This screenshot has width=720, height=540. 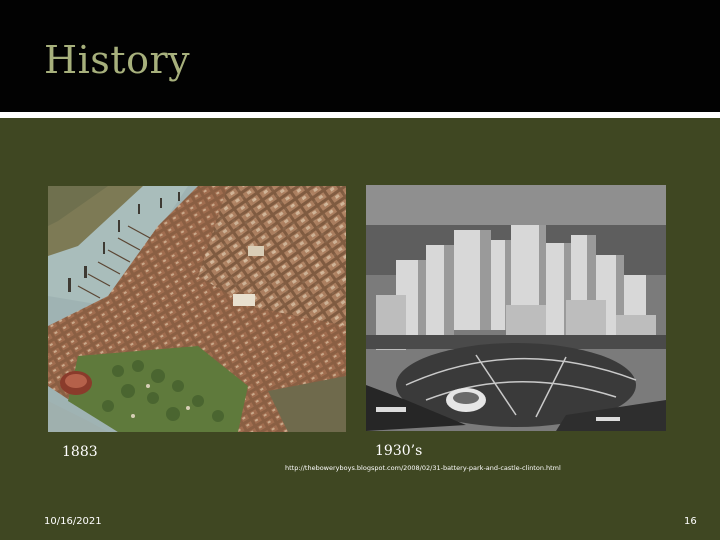 What do you see at coordinates (73, 521) in the screenshot?
I see `footer-date: 10/16/2021` at bounding box center [73, 521].